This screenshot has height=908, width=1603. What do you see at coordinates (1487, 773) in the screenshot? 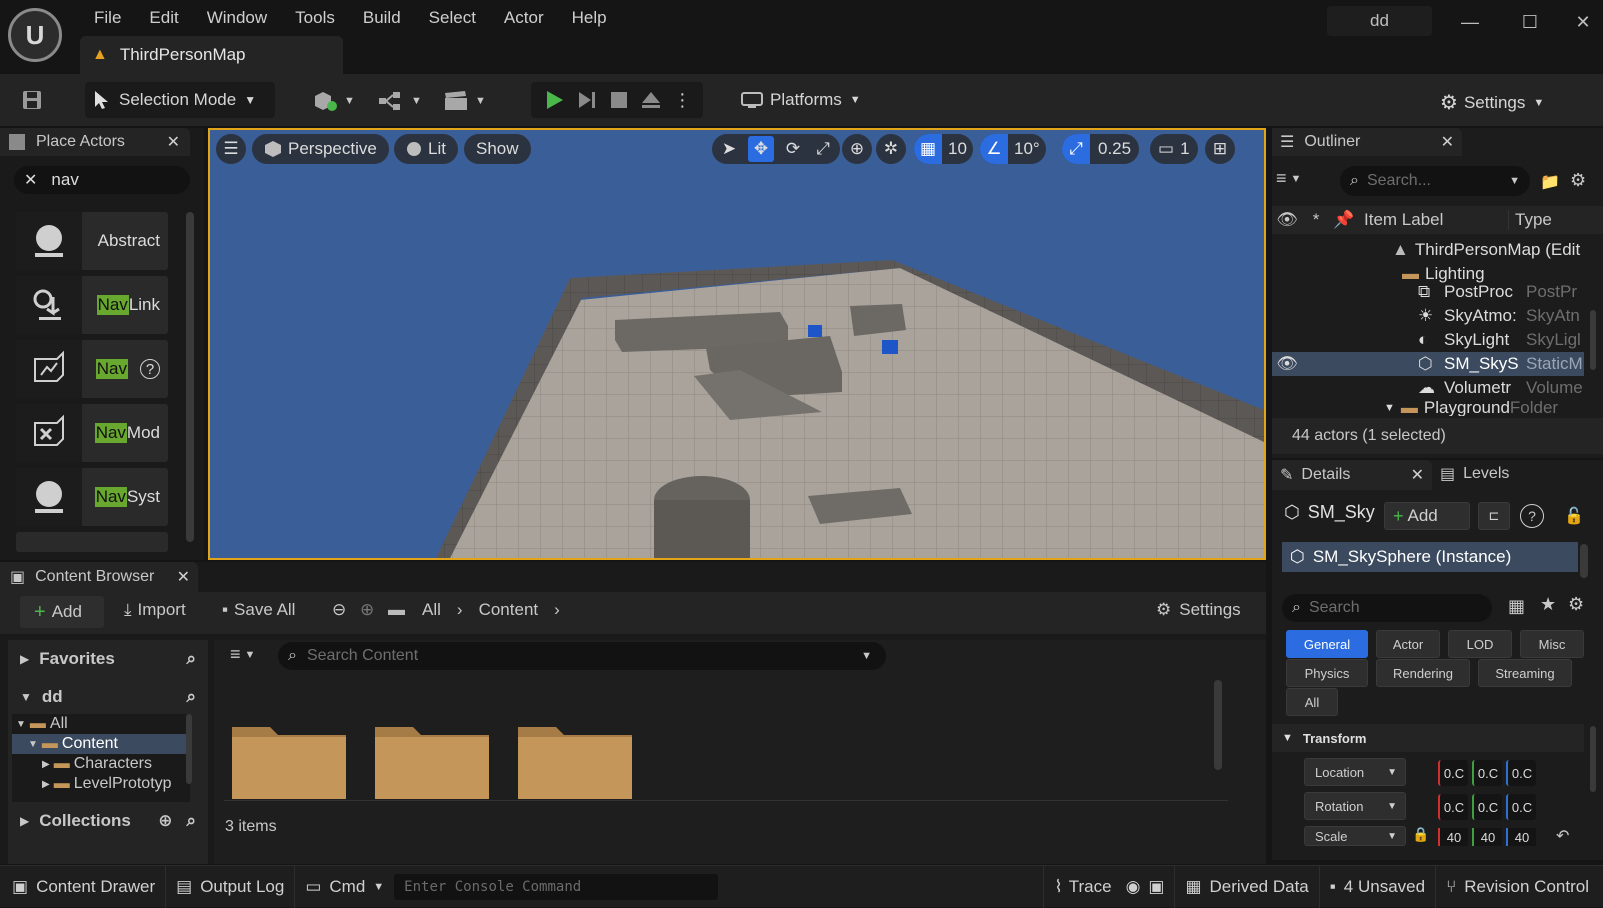
I see `location-y: 0.C` at bounding box center [1487, 773].